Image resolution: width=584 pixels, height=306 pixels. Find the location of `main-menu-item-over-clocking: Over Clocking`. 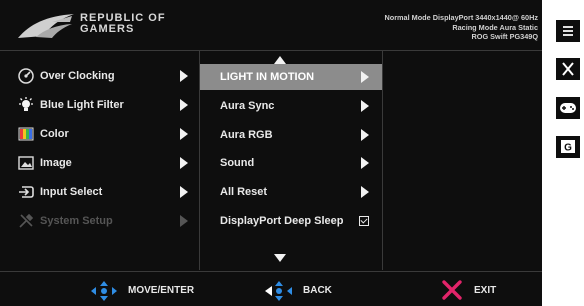

main-menu-item-over-clocking: Over Clocking is located at coordinates (99, 76).